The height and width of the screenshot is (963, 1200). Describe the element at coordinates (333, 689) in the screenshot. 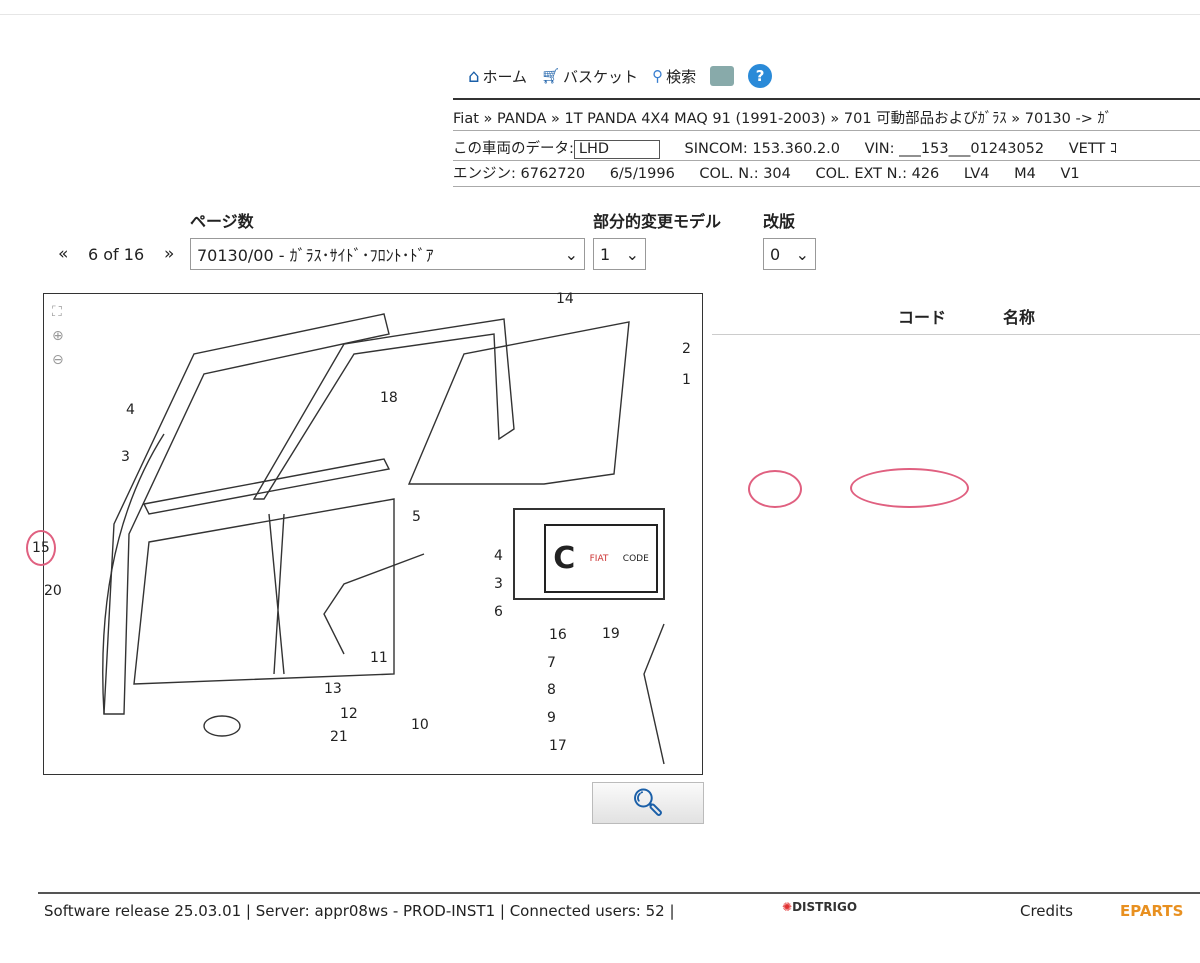

I see `callout: 13` at that location.